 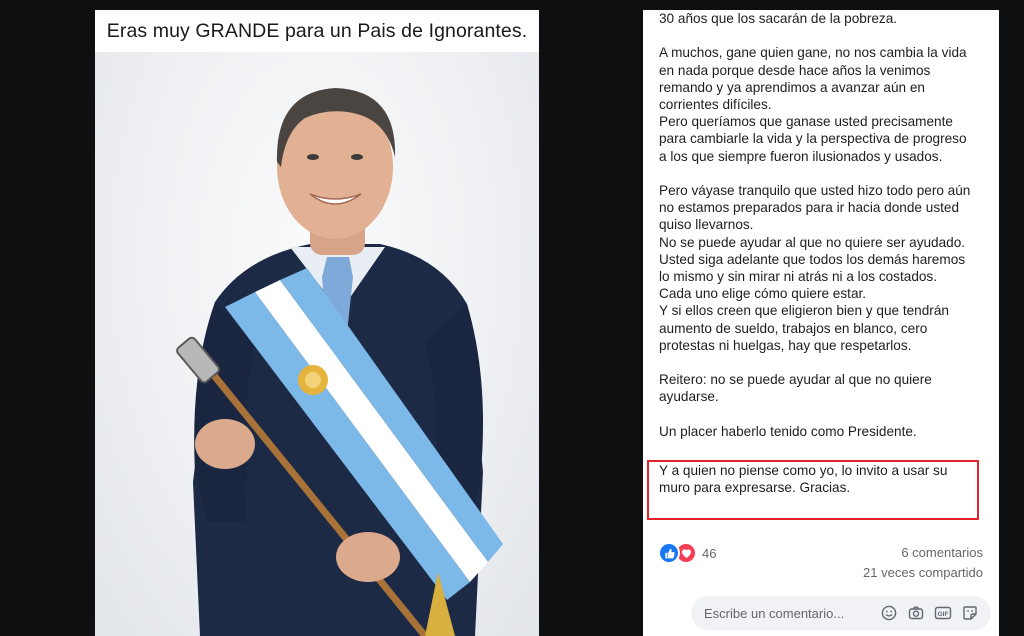 What do you see at coordinates (669, 553) in the screenshot?
I see `like-icon` at bounding box center [669, 553].